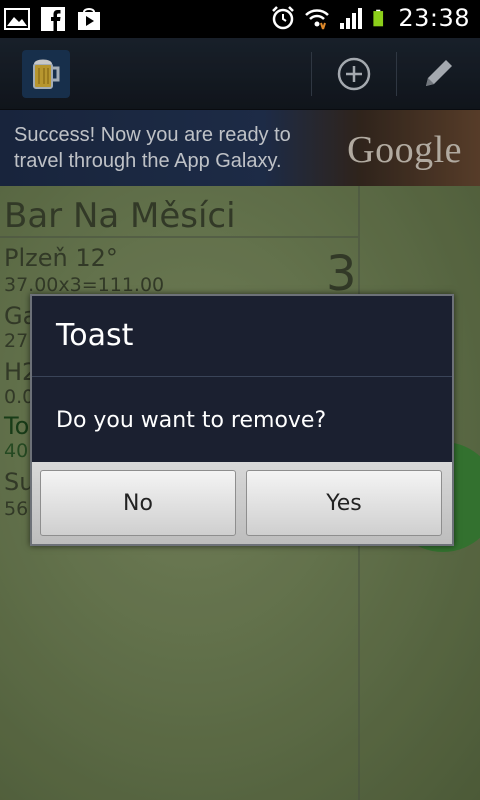 The height and width of the screenshot is (800, 480). I want to click on gallery-icon, so click(17, 19).